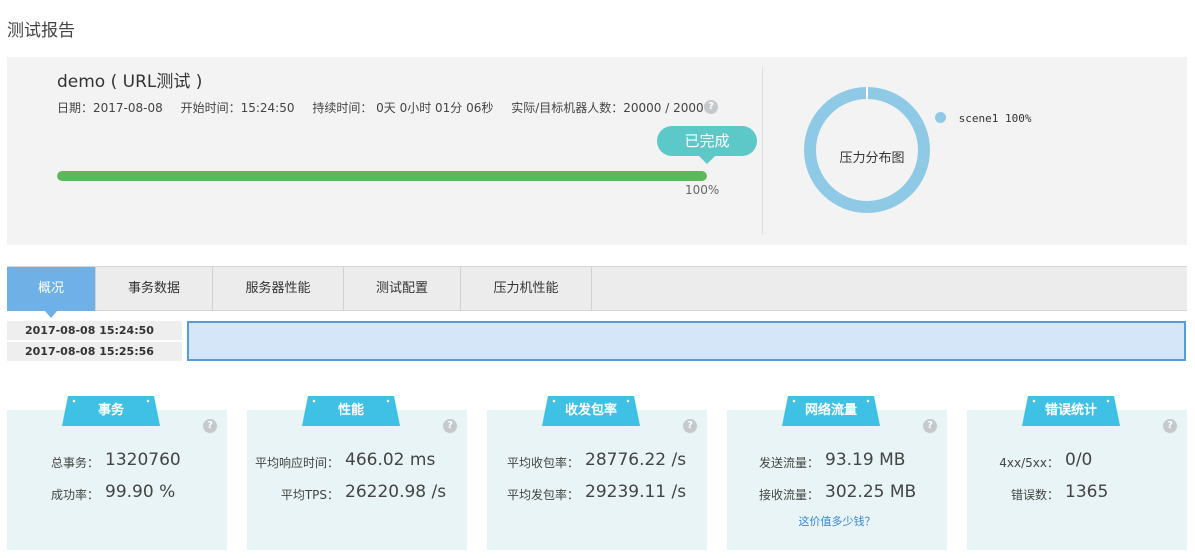  What do you see at coordinates (702, 190) in the screenshot?
I see `progress-text: 100%` at bounding box center [702, 190].